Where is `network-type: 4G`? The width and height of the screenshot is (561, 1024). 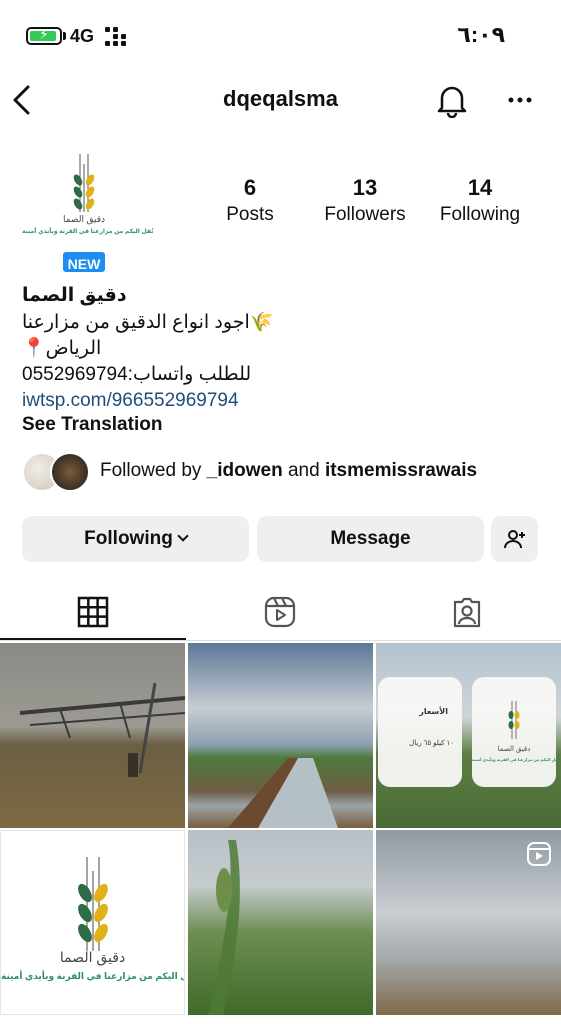
network-type: 4G is located at coordinates (82, 36).